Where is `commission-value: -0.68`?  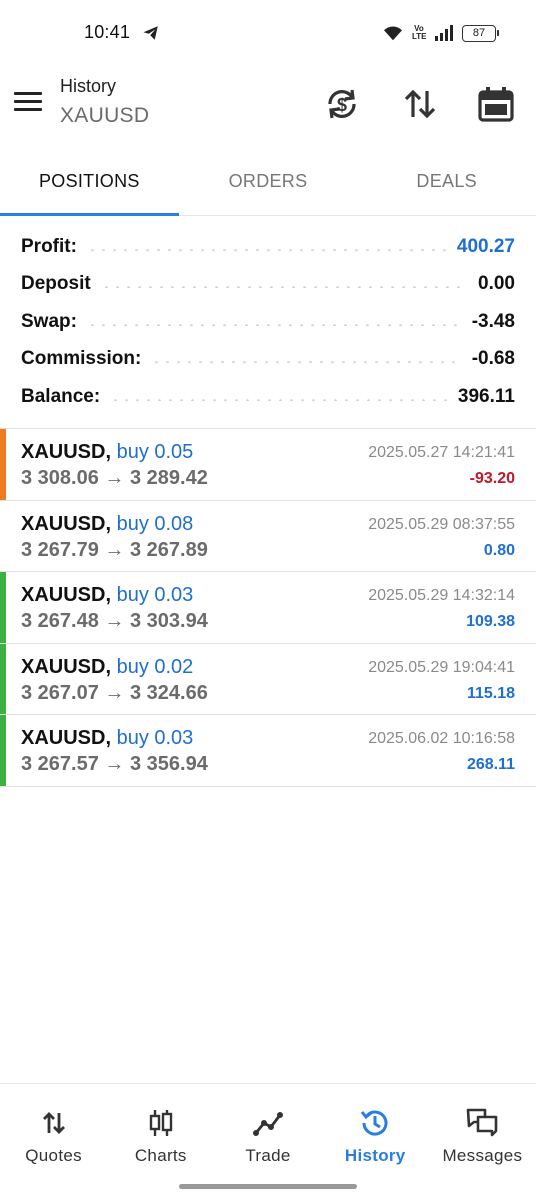 commission-value: -0.68 is located at coordinates (493, 359).